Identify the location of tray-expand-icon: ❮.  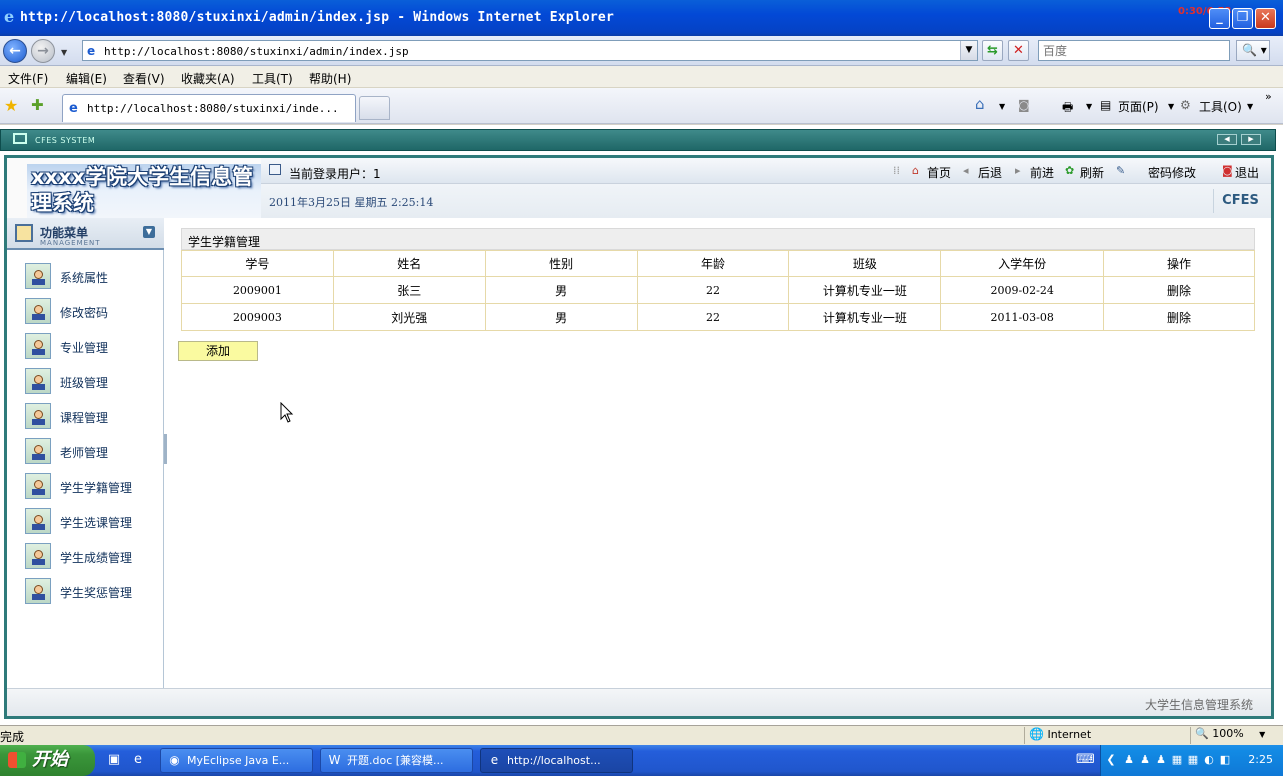
(1111, 760).